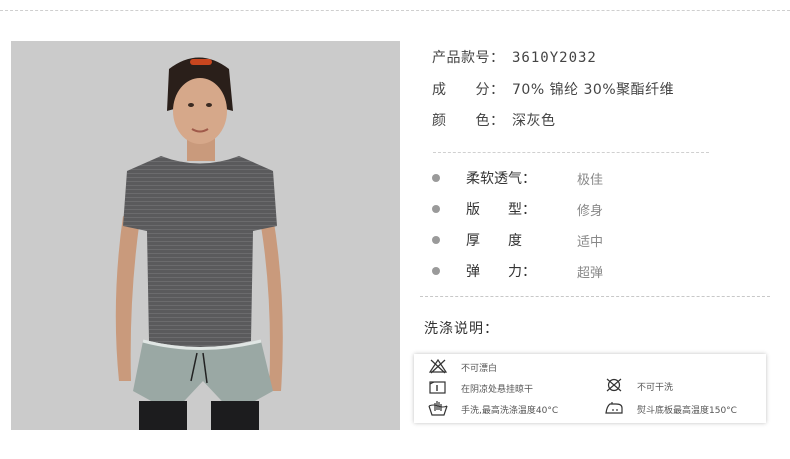  Describe the element at coordinates (479, 369) in the screenshot. I see `care-text: 不可漂白` at that location.